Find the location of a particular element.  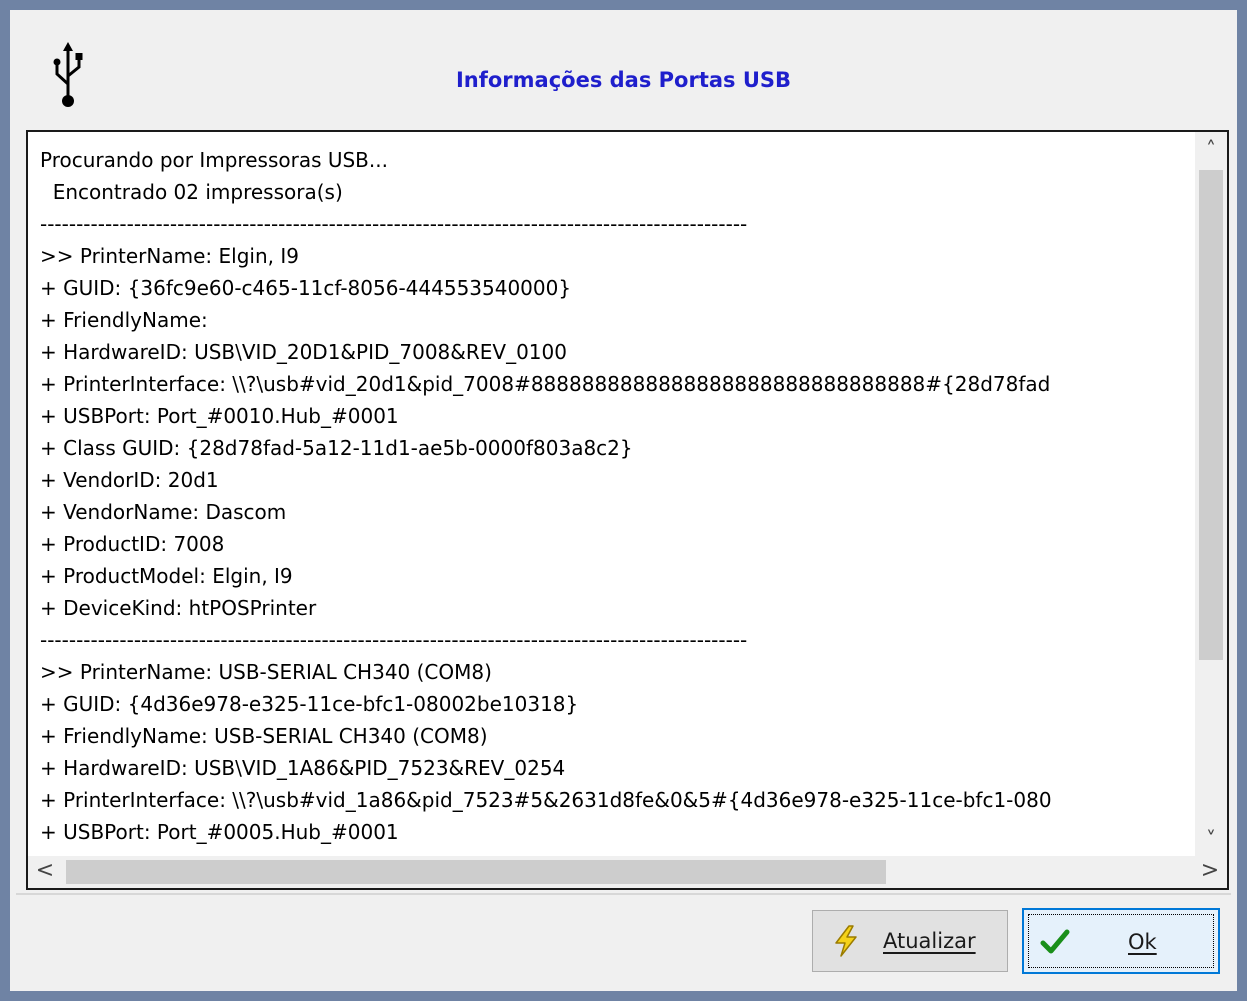

ok-button-label: Ok is located at coordinates (1142, 942).